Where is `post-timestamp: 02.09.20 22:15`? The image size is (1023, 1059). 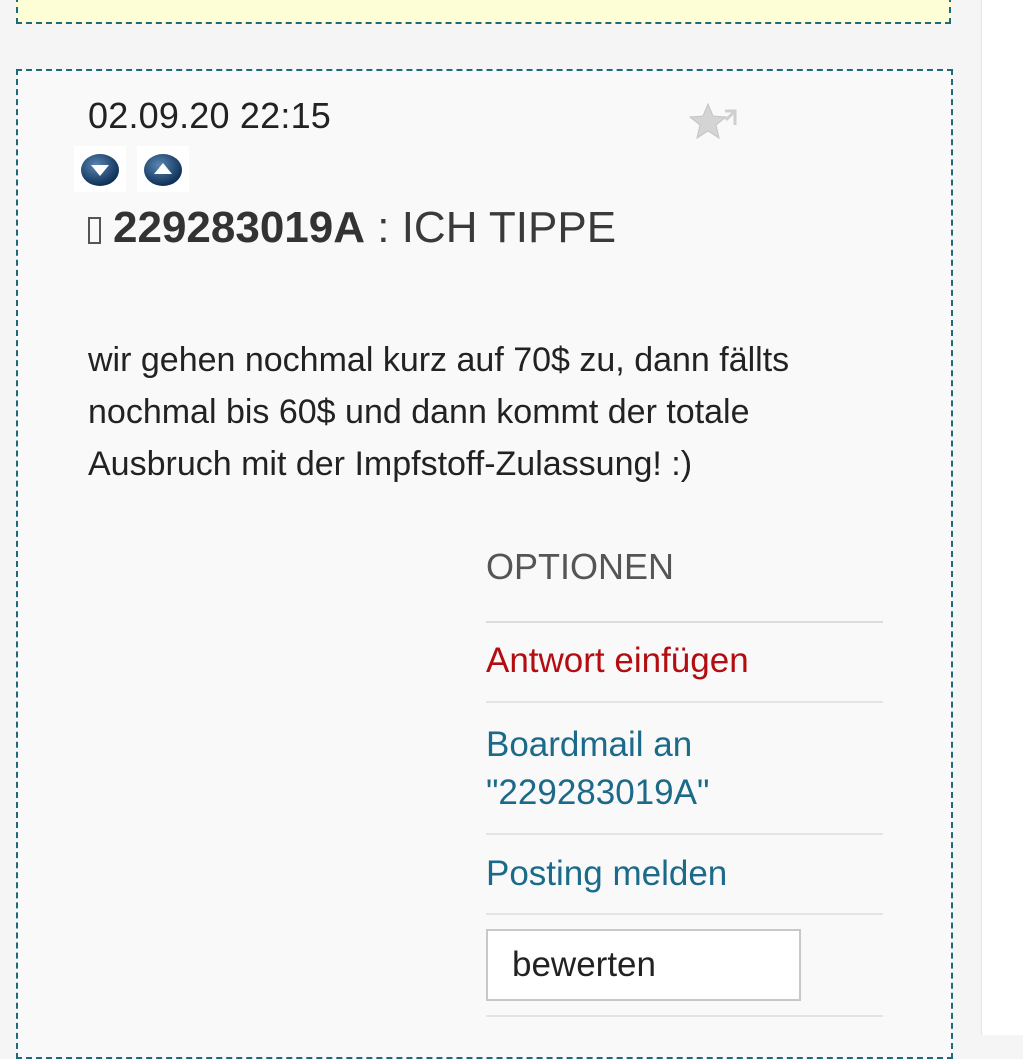
post-timestamp: 02.09.20 22:15 is located at coordinates (210, 115).